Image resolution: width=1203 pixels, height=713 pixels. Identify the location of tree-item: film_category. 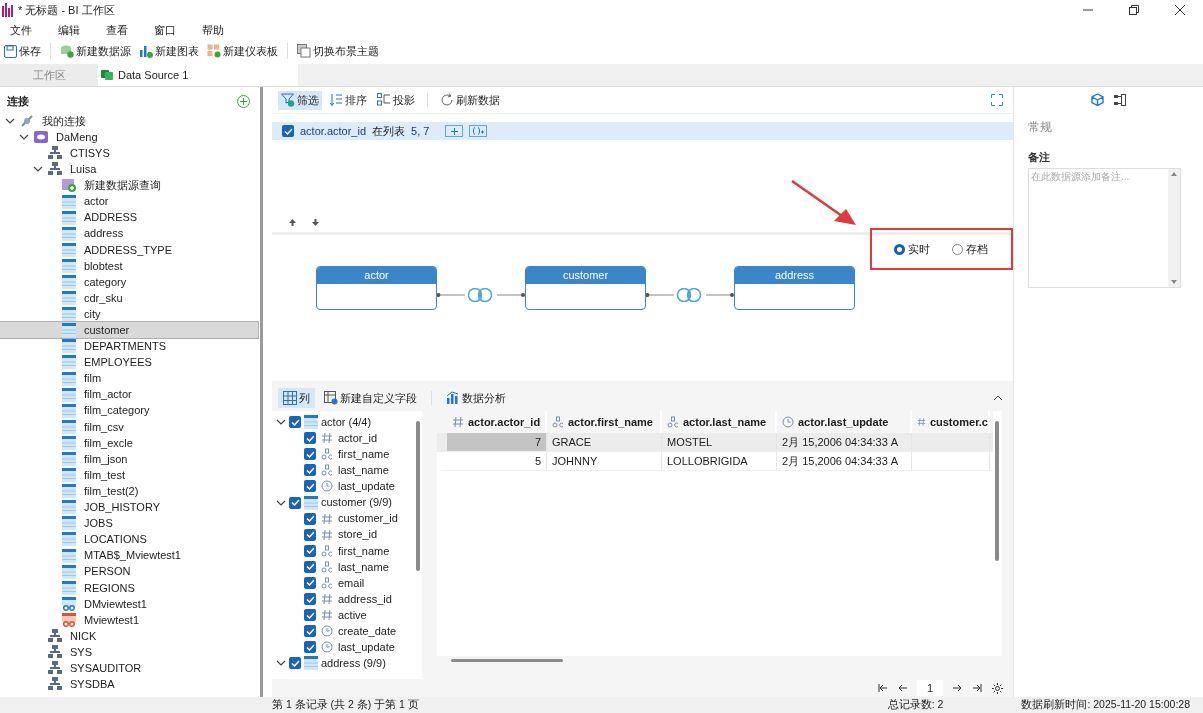
(129, 410).